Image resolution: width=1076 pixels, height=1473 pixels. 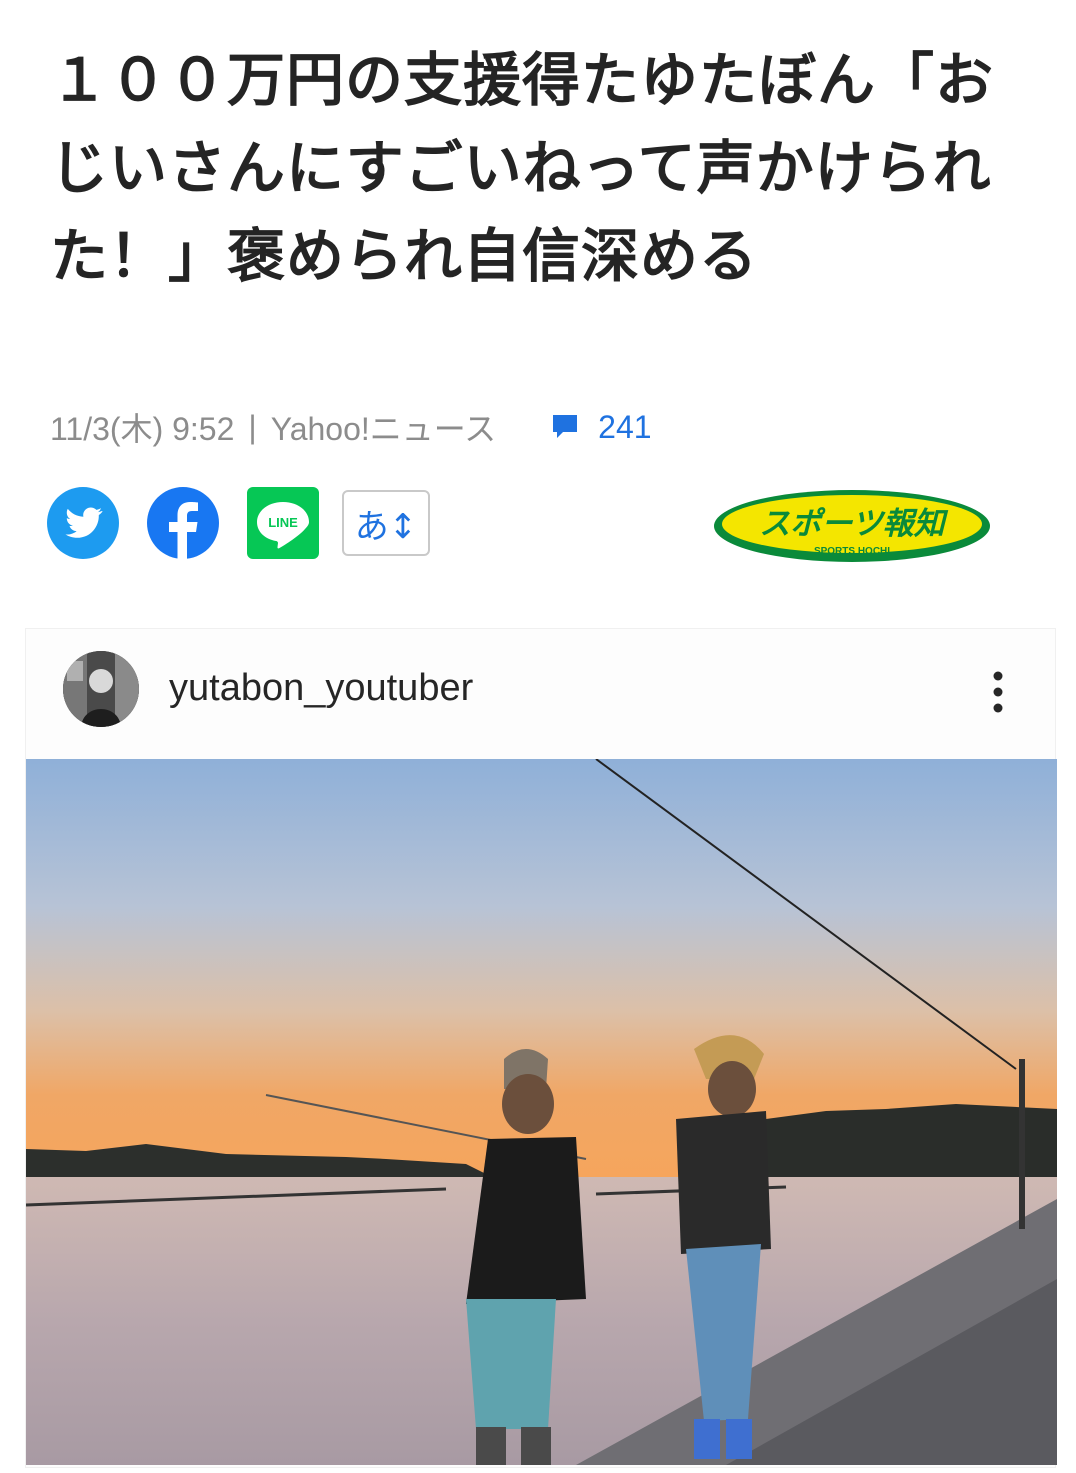 What do you see at coordinates (540, 693) in the screenshot?
I see `instagram-header: yutabon_youtuber` at bounding box center [540, 693].